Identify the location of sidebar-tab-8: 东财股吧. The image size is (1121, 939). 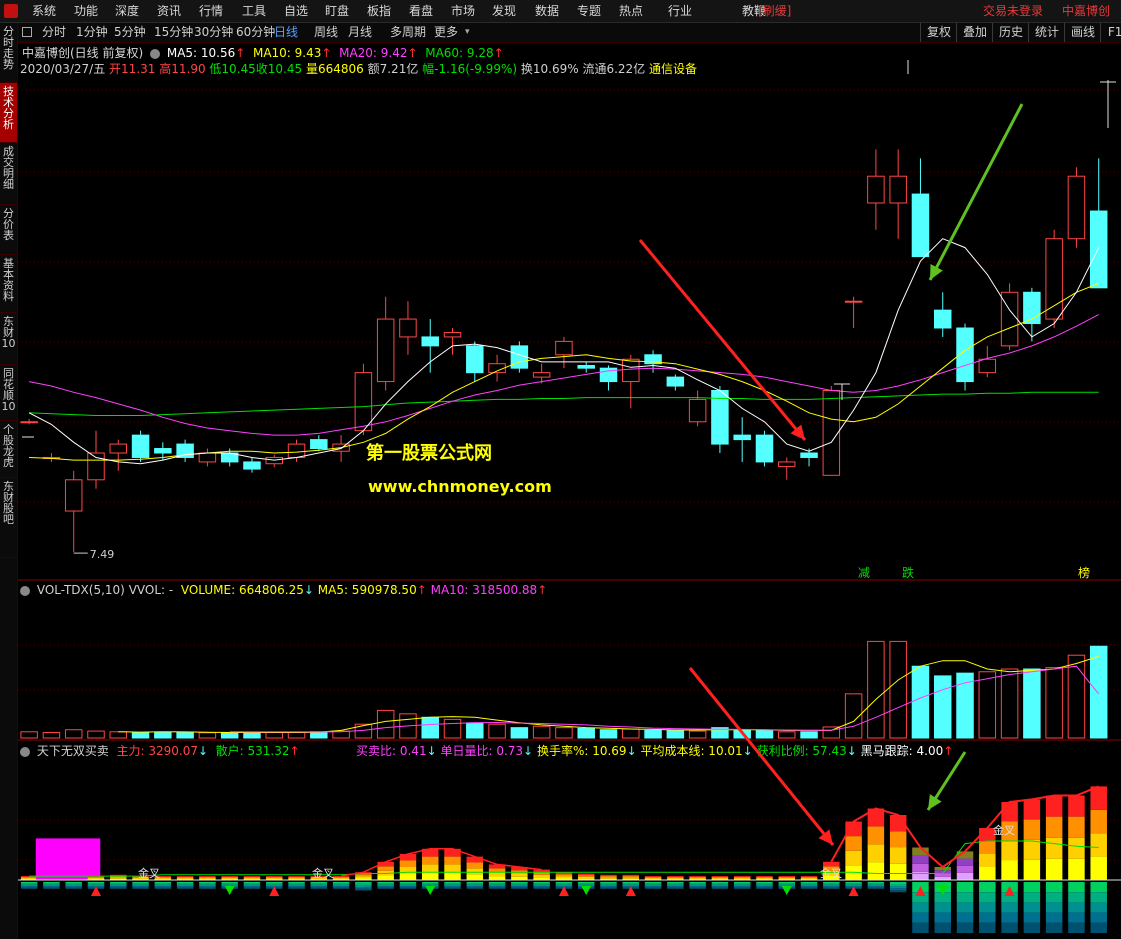
(8, 518).